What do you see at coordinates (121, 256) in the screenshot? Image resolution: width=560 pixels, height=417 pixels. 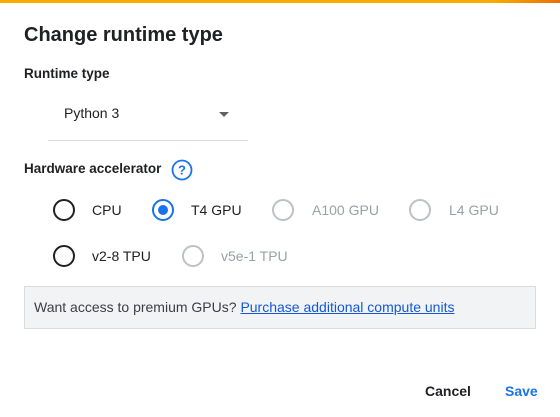 I see `radio-label-v2-8-tpu: v2-8 TPU` at bounding box center [121, 256].